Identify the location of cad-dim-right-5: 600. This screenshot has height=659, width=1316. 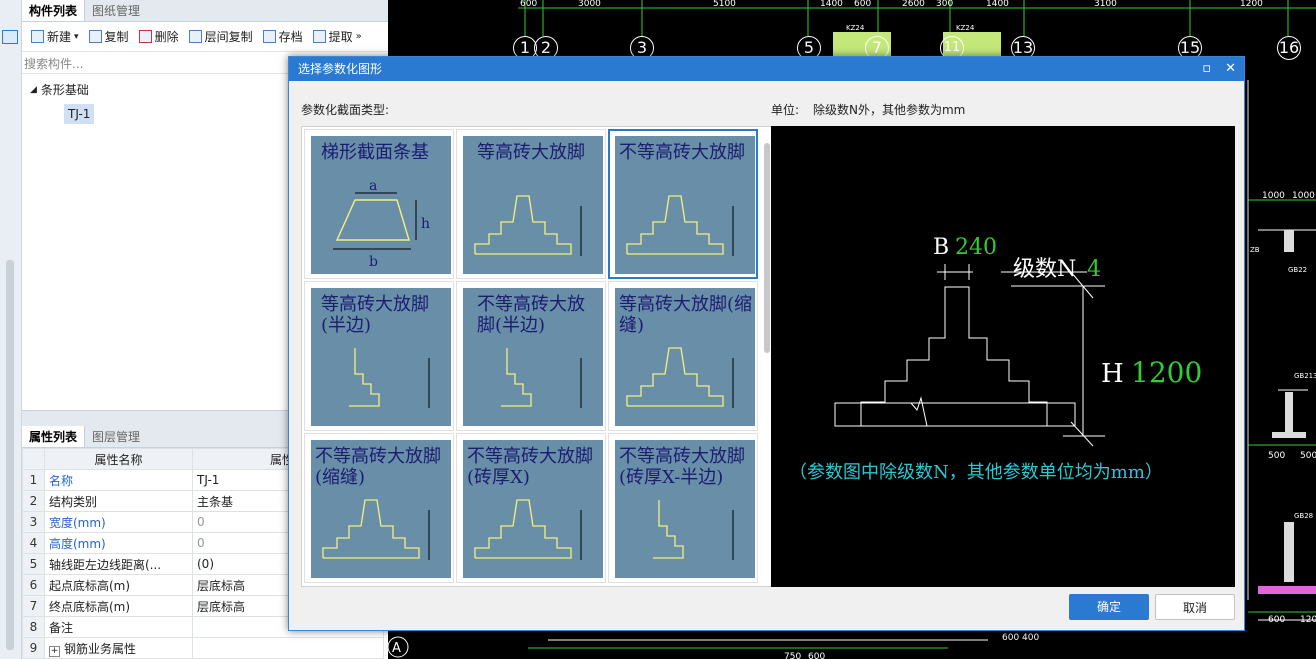
(1276, 620).